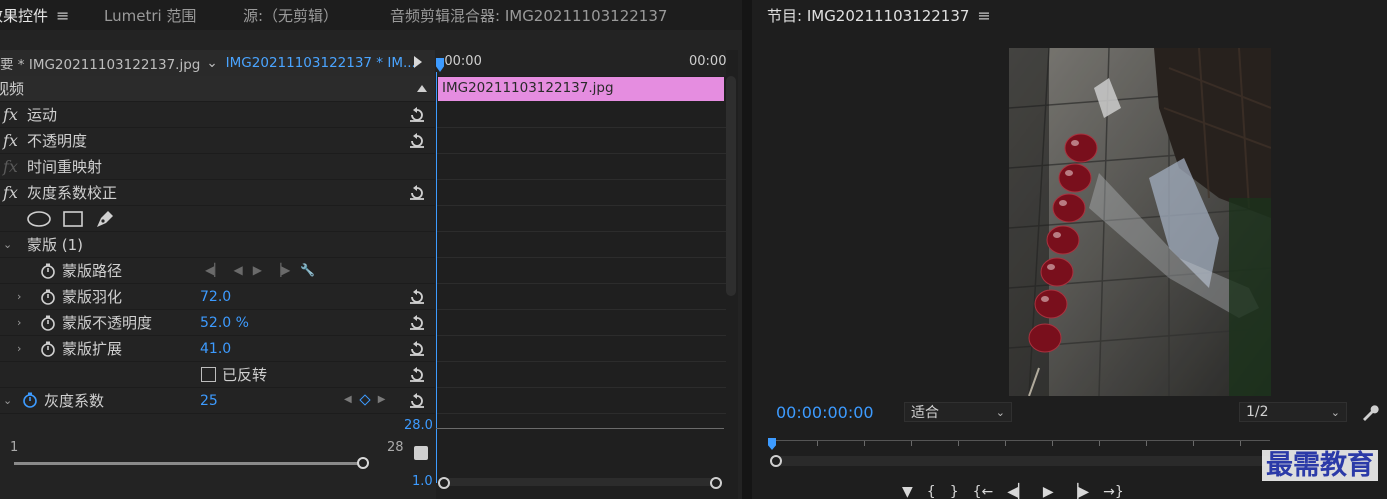  What do you see at coordinates (214, 270) in the screenshot?
I see `track-backward-one-icon: ◀▏` at bounding box center [214, 270].